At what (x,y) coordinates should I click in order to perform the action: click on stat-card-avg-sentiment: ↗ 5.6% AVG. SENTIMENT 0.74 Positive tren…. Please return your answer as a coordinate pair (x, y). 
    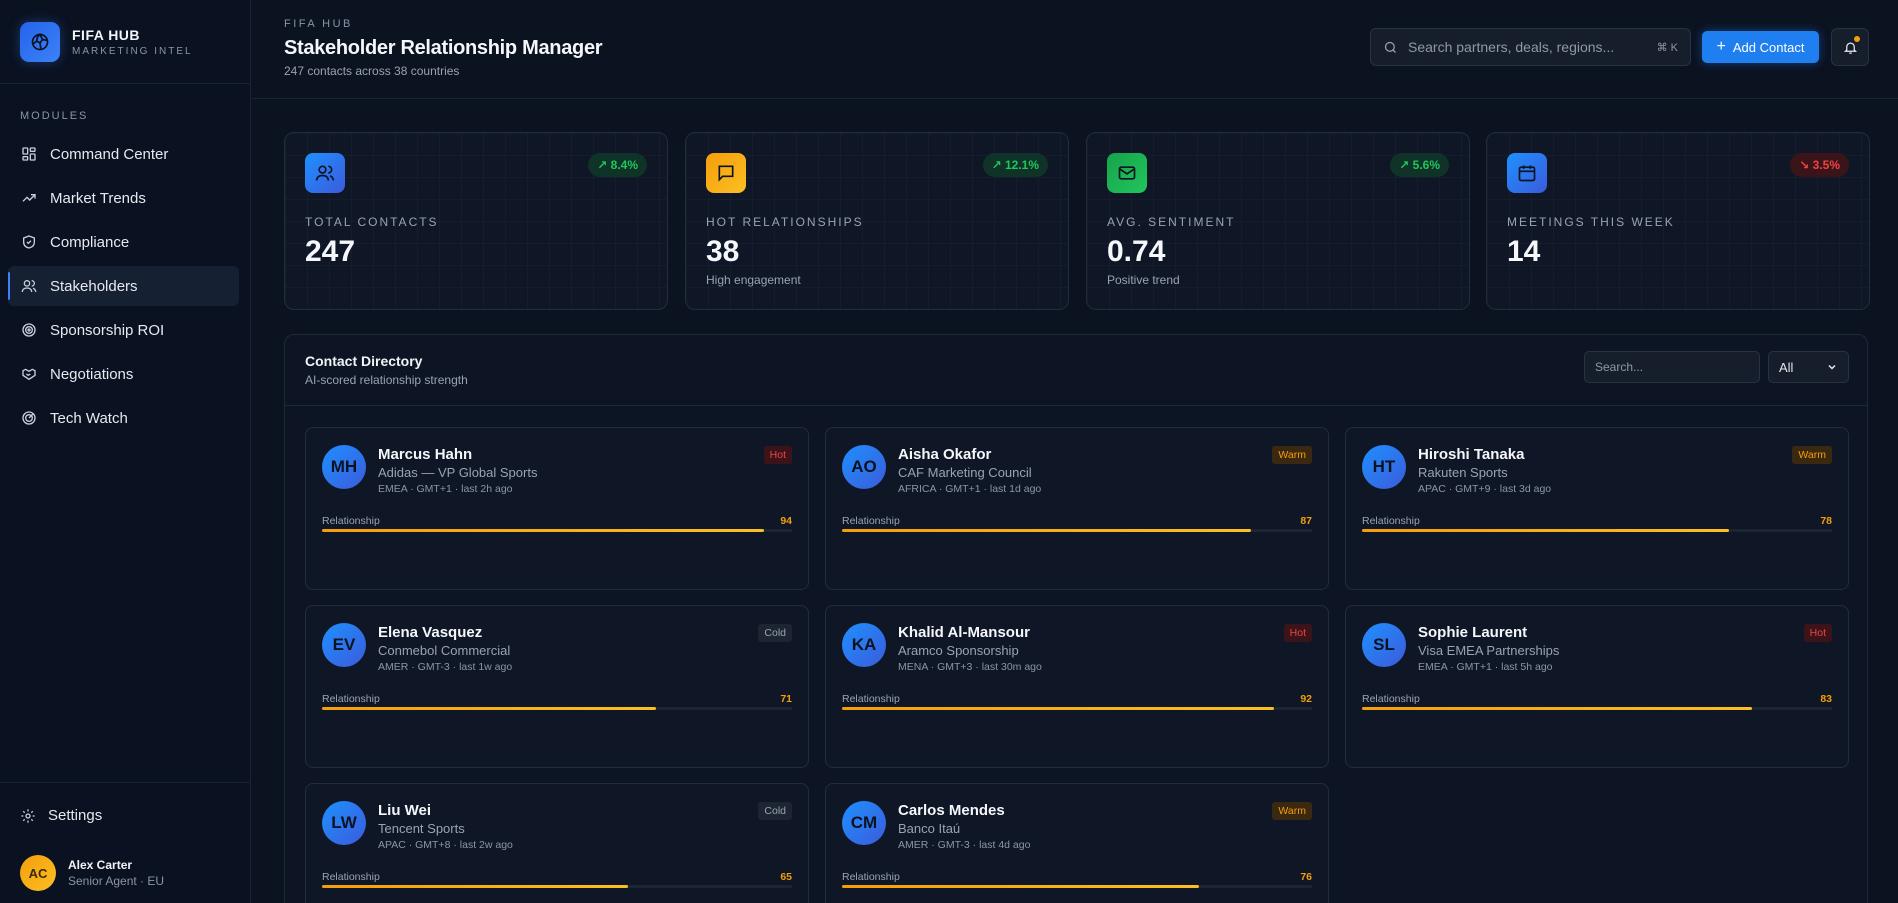
    Looking at the image, I should click on (1278, 221).